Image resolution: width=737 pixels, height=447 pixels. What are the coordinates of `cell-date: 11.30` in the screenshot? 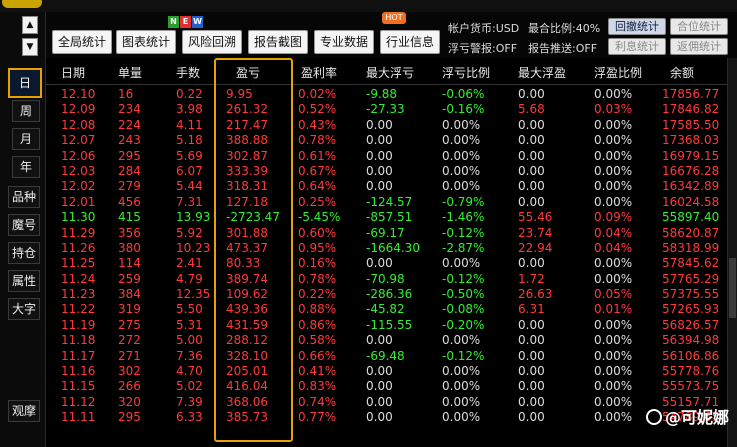 It's located at (78, 217).